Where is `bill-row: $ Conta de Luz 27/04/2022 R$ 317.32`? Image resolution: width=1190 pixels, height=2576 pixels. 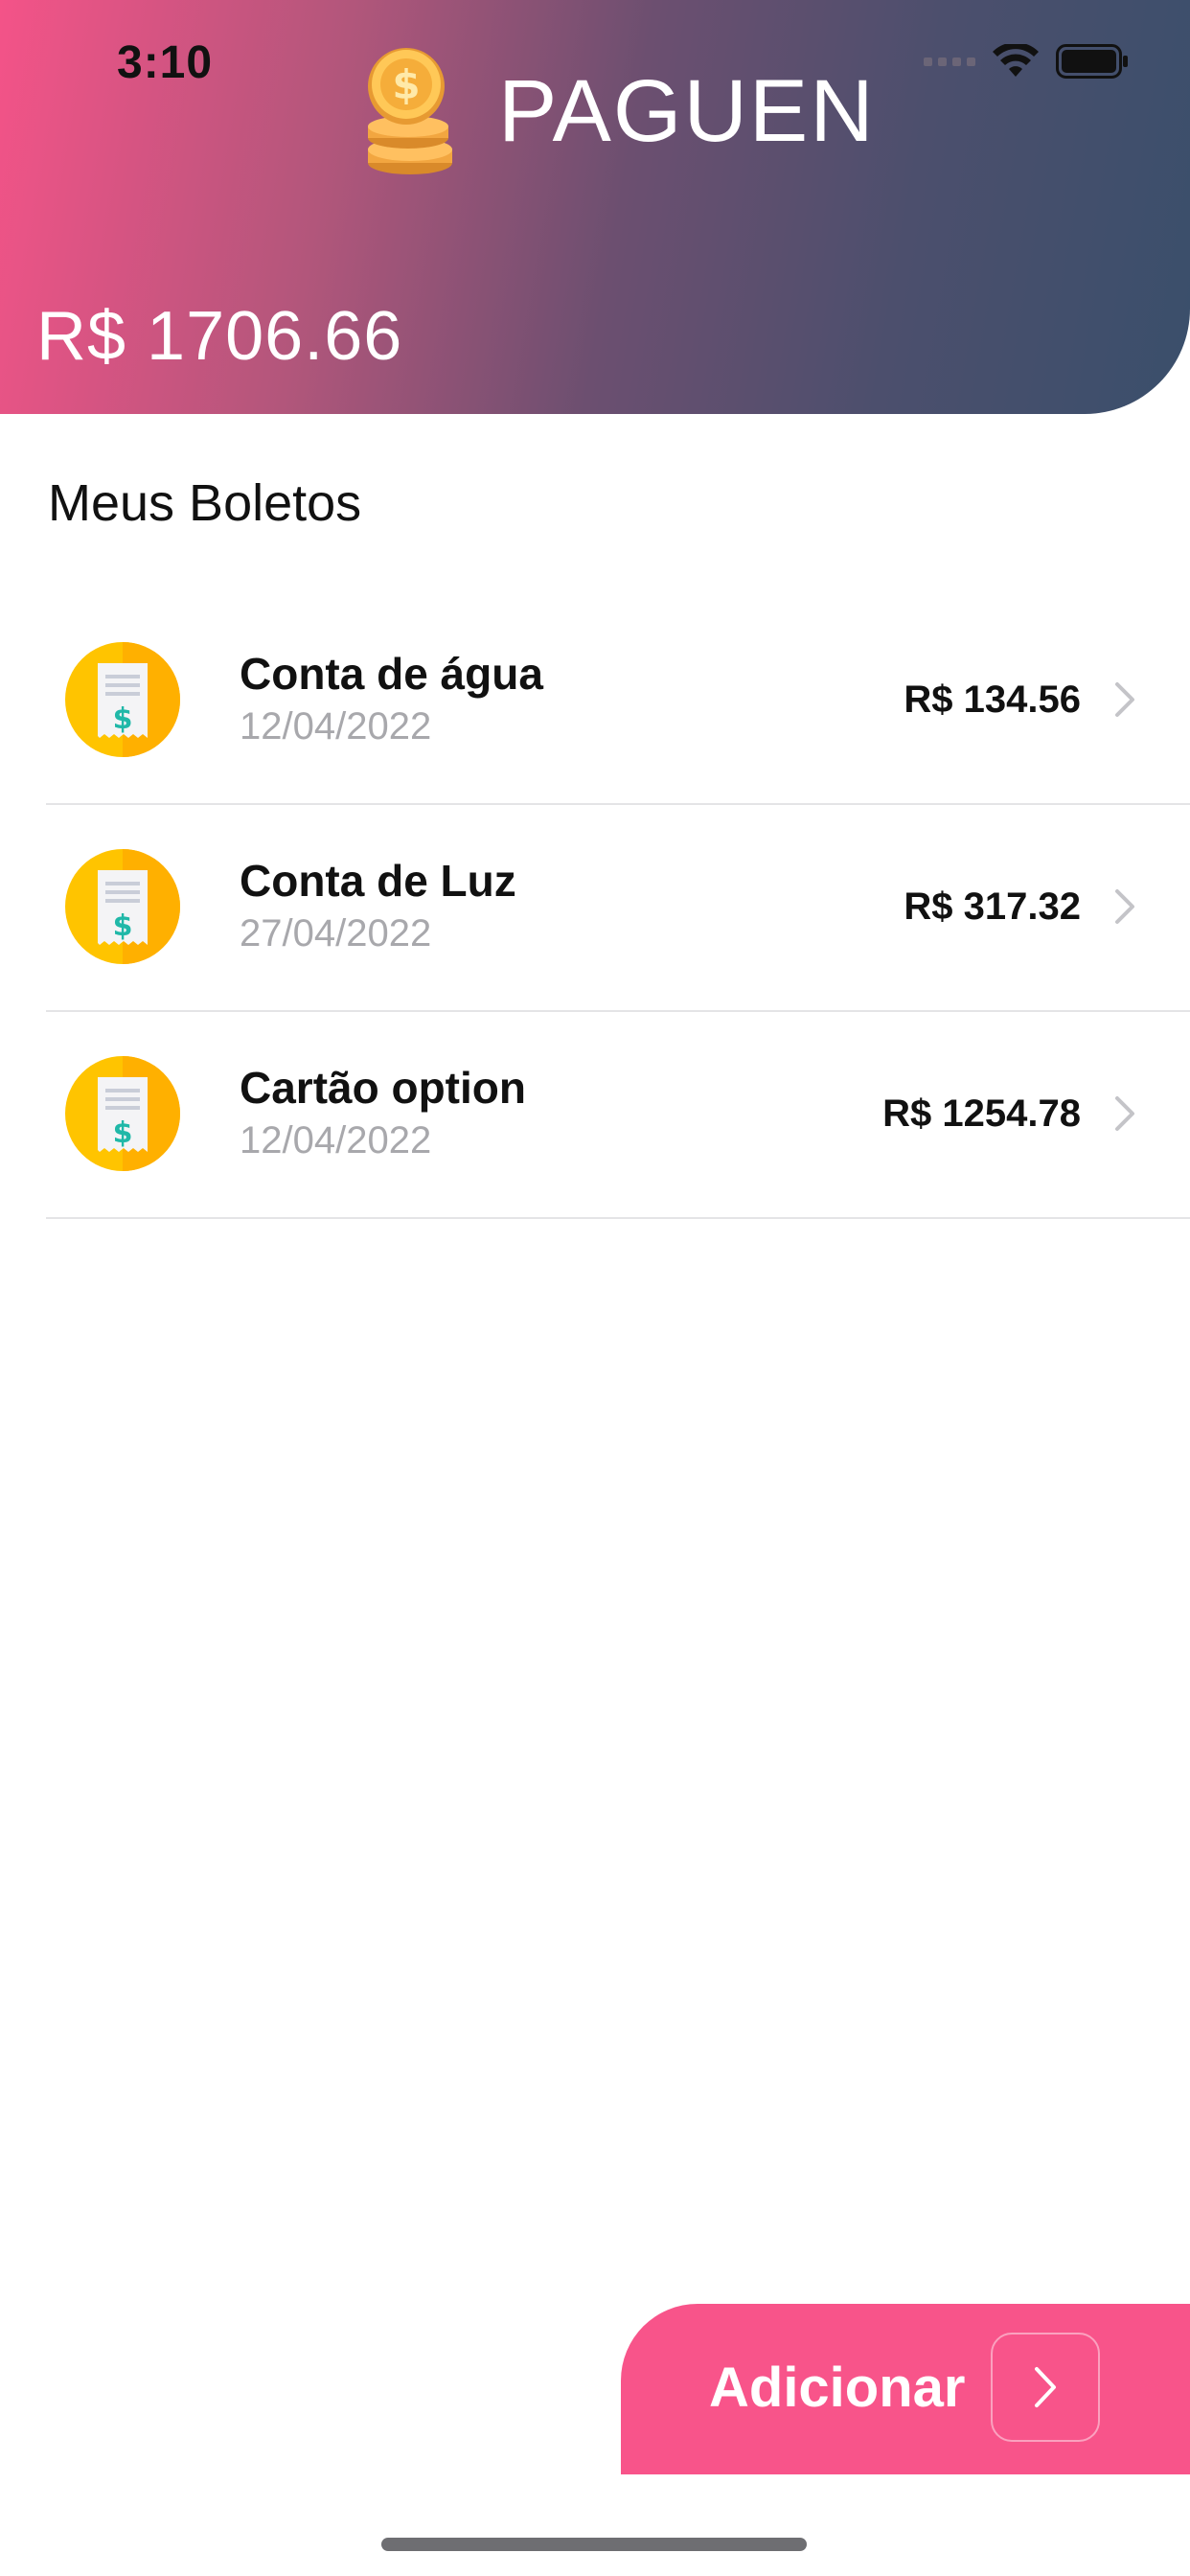 bill-row: $ Conta de Luz 27/04/2022 R$ 317.32 is located at coordinates (618, 908).